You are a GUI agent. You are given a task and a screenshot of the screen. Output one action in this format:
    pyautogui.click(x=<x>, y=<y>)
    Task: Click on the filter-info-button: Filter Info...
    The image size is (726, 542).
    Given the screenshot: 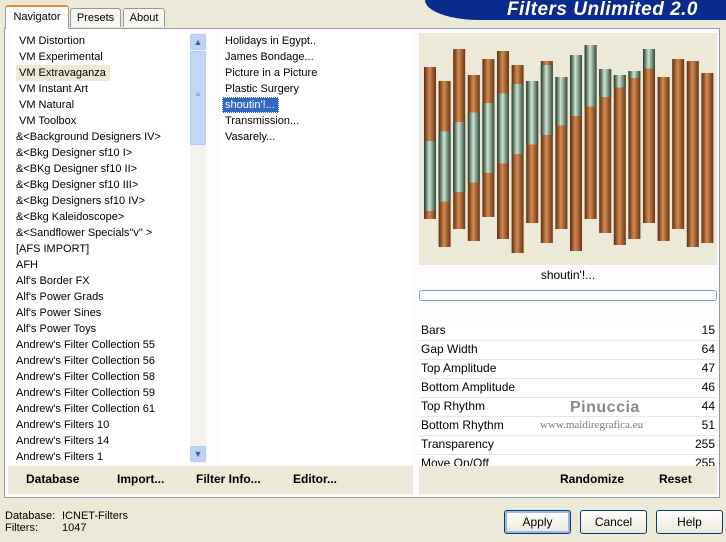 What is the action you would take?
    pyautogui.click(x=228, y=479)
    